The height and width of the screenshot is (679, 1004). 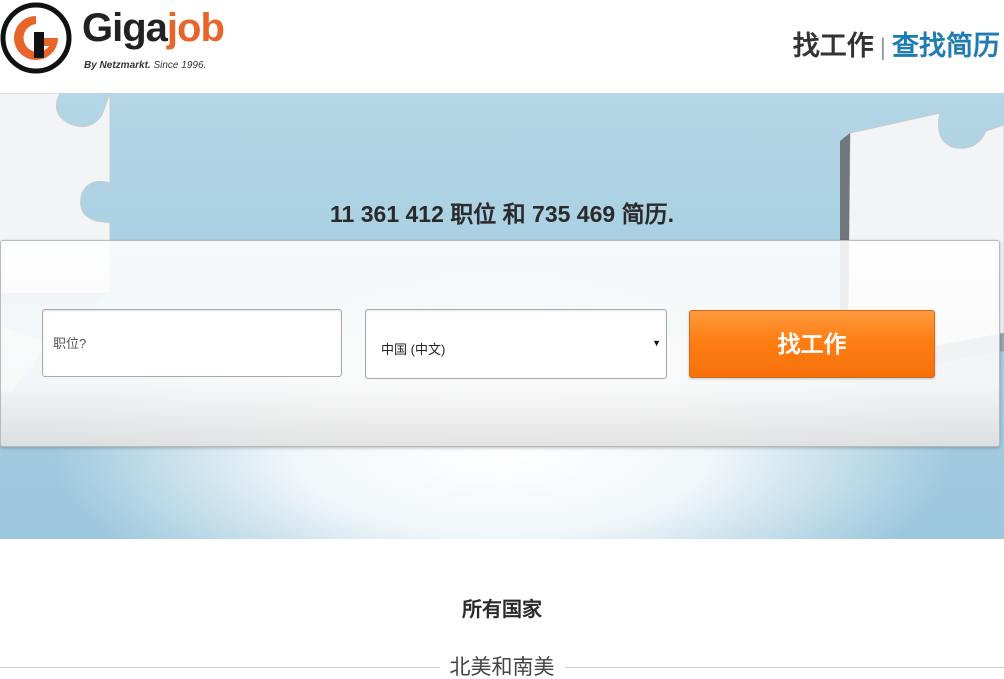 What do you see at coordinates (516, 344) in the screenshot?
I see `country-select: 中国 (中文) ▼` at bounding box center [516, 344].